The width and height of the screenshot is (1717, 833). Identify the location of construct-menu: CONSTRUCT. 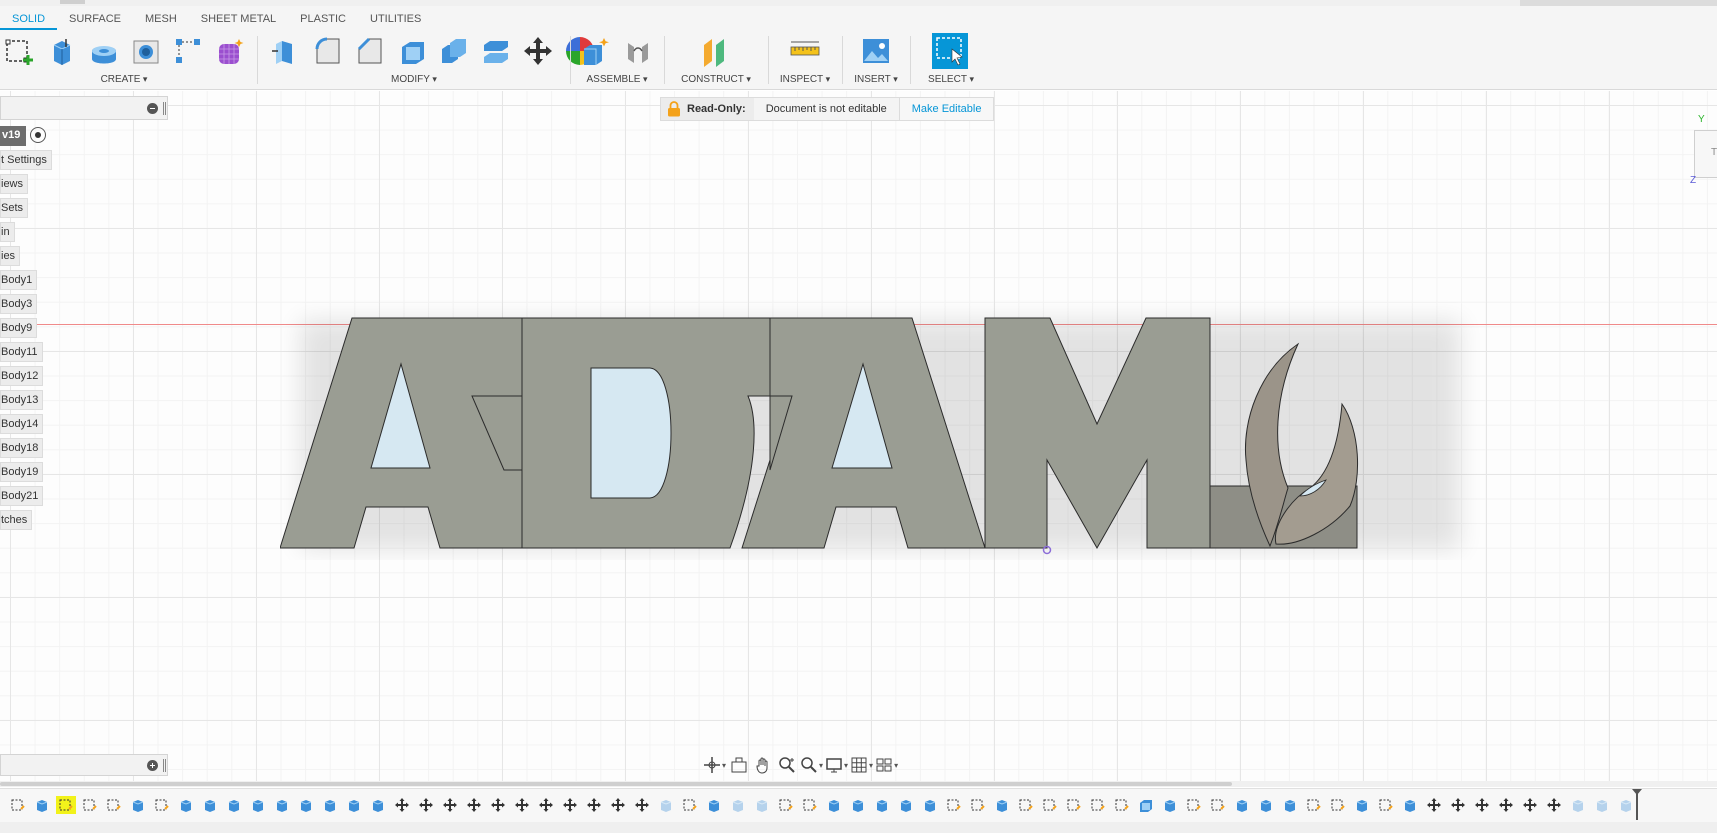
(716, 79).